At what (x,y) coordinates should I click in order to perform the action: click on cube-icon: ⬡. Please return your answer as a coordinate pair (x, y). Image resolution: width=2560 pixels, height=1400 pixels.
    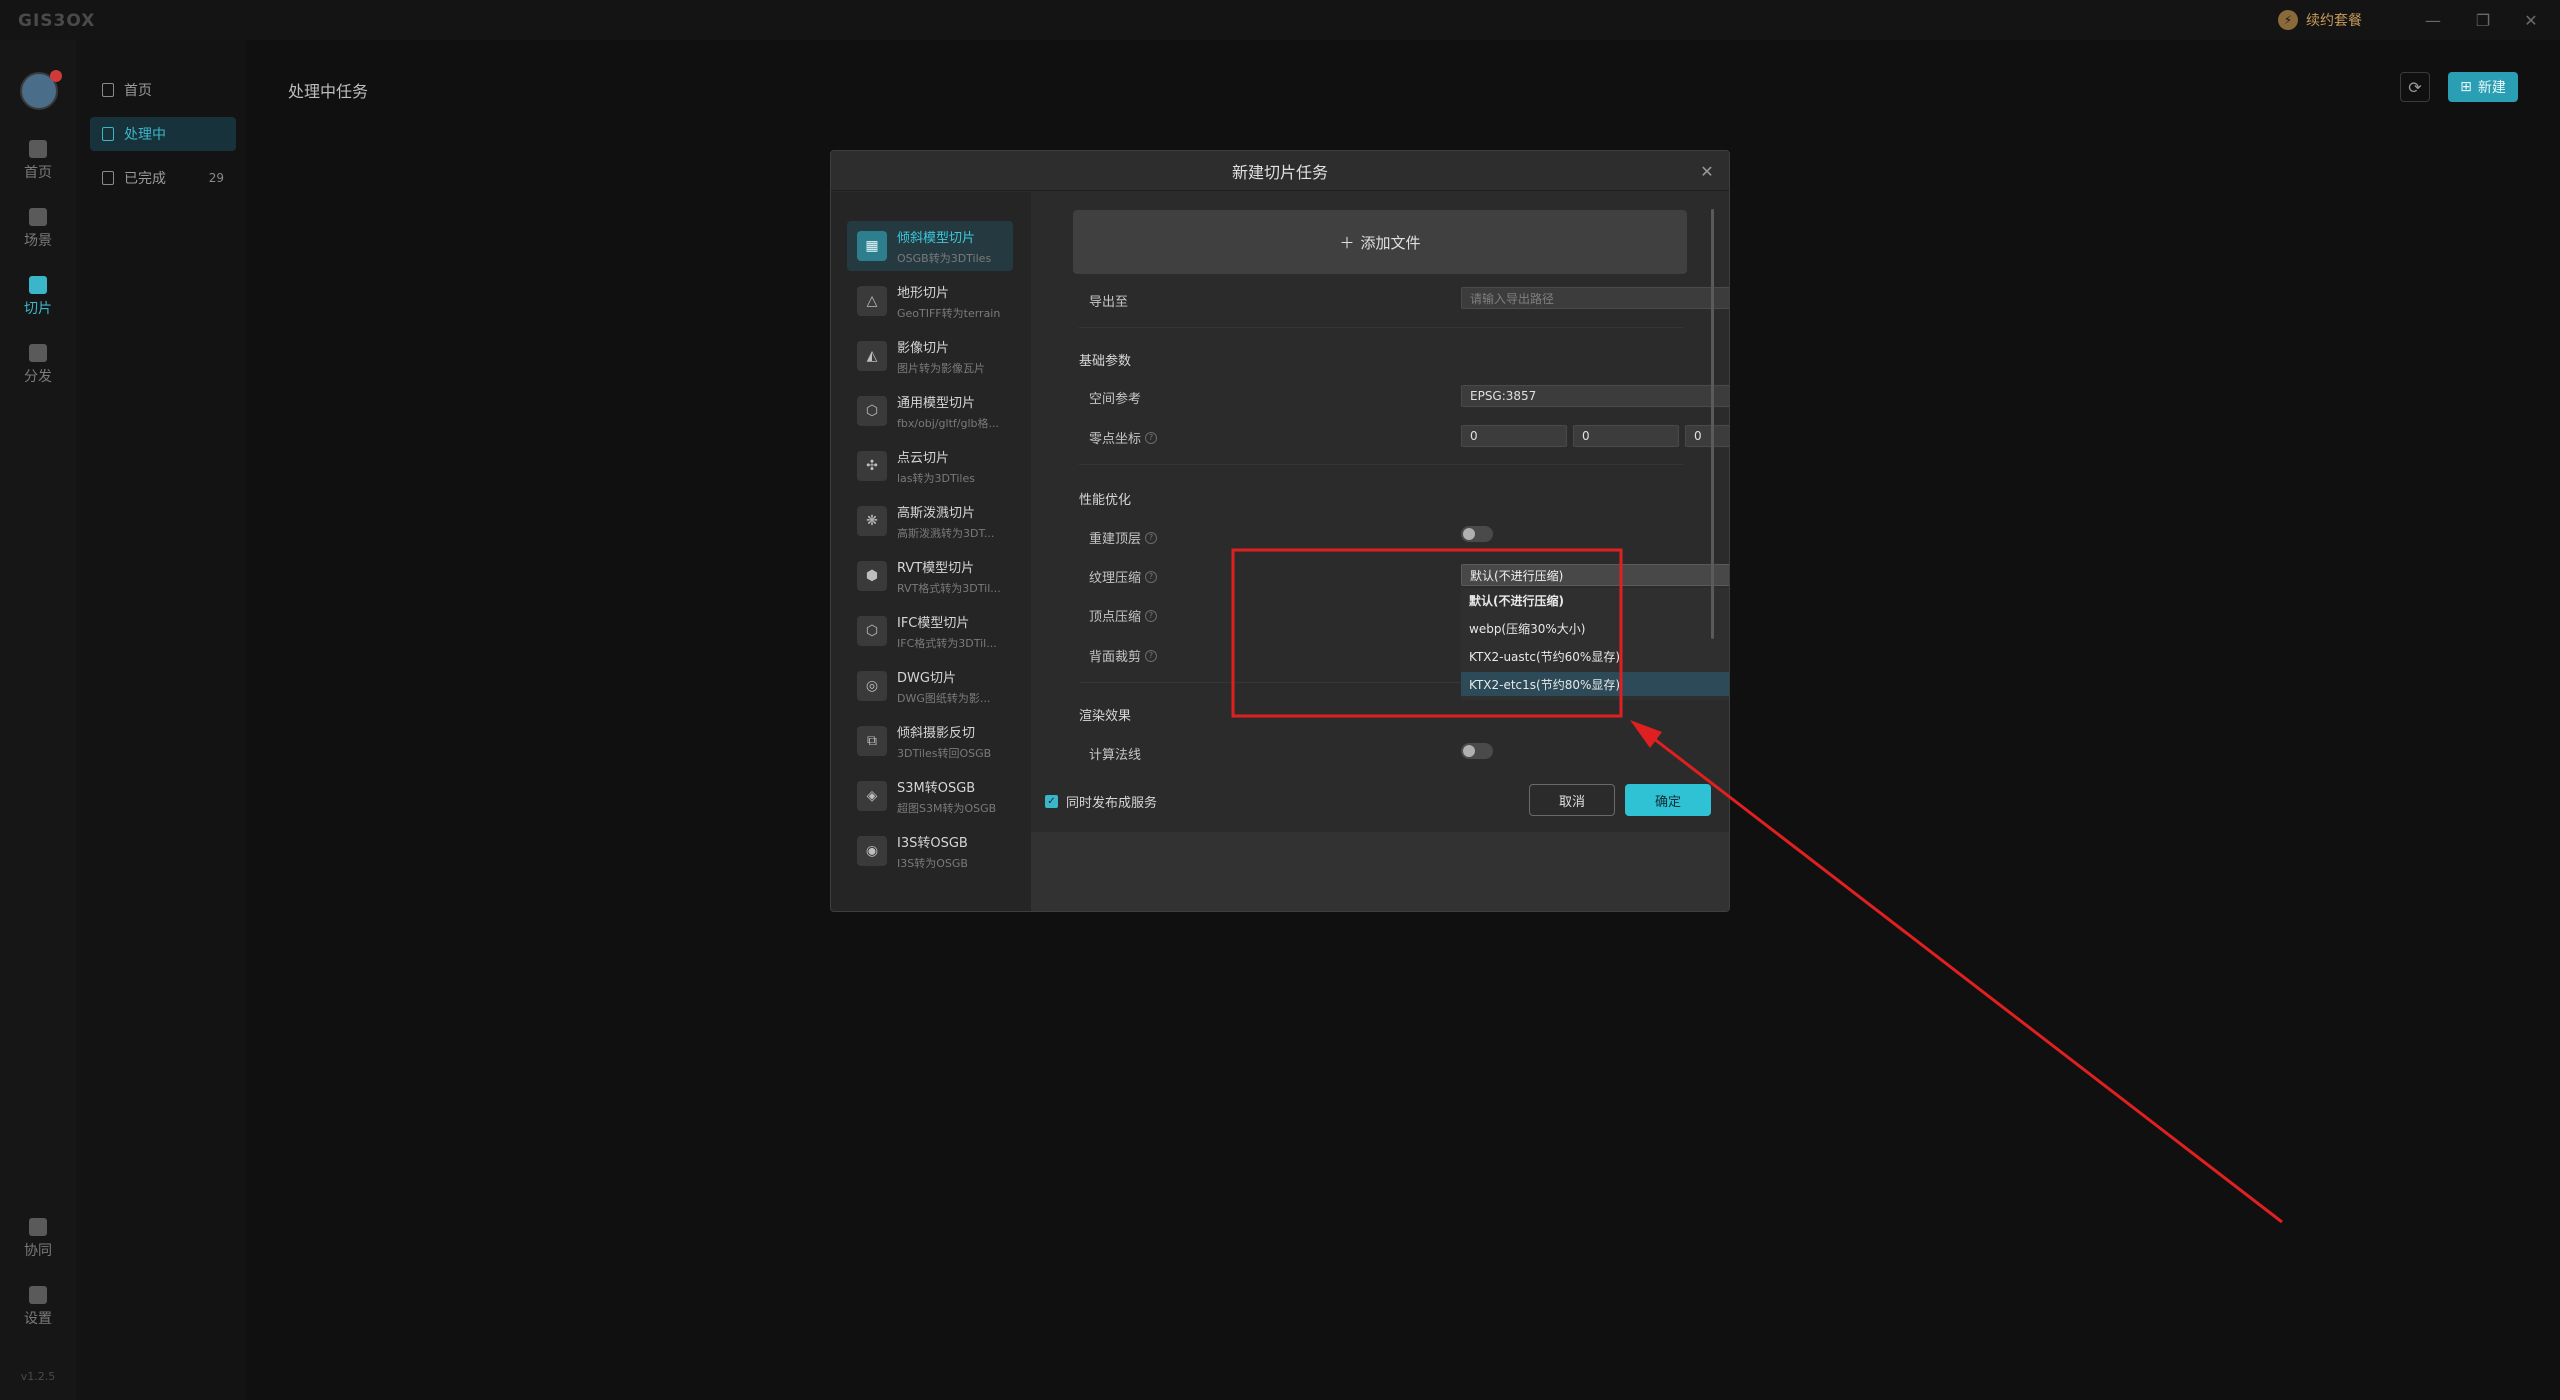
    Looking at the image, I should click on (872, 411).